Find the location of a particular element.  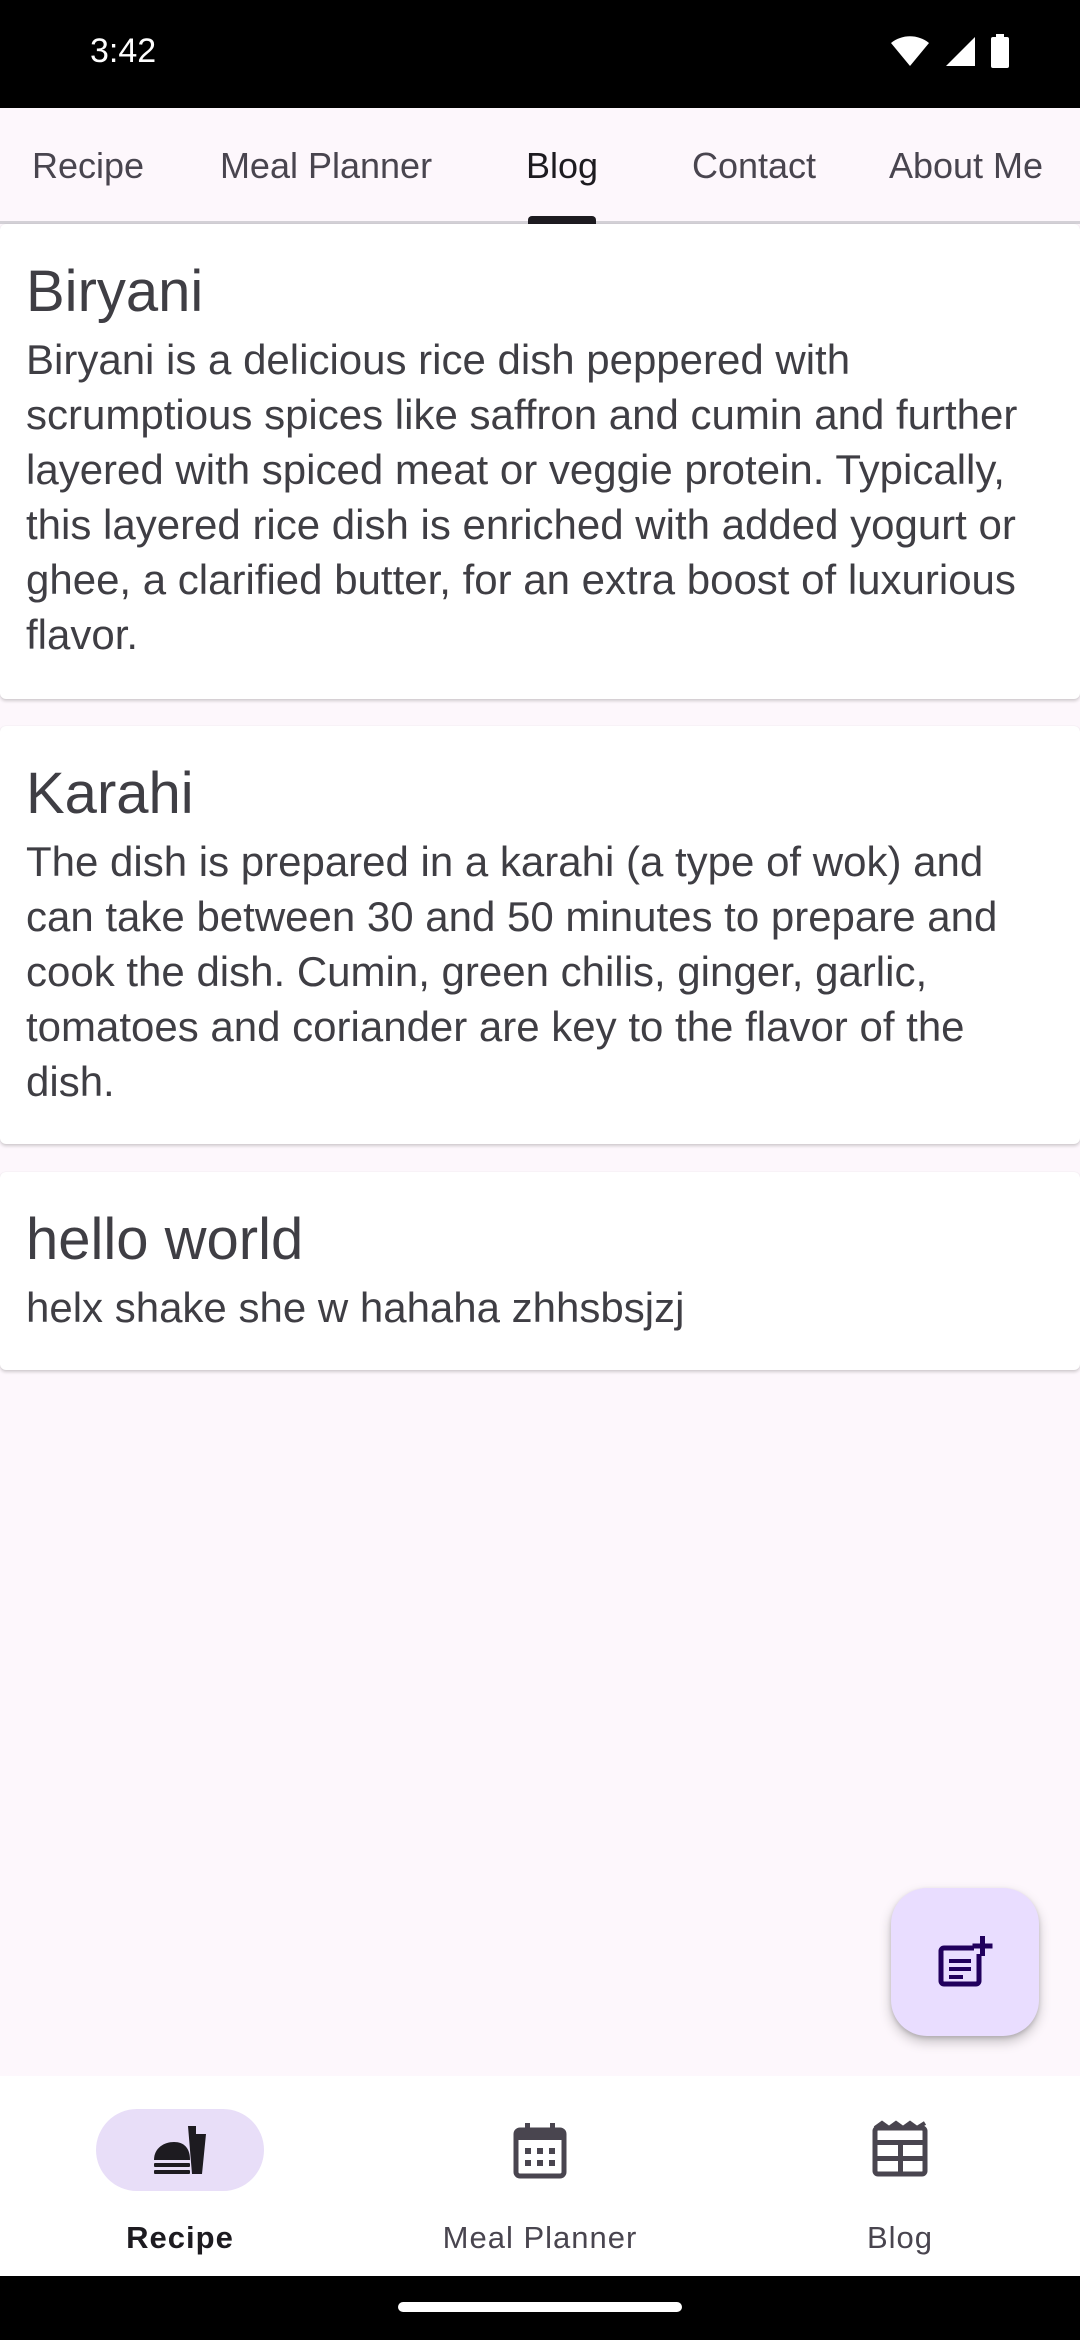

tab-about-me: About Me is located at coordinates (966, 166).